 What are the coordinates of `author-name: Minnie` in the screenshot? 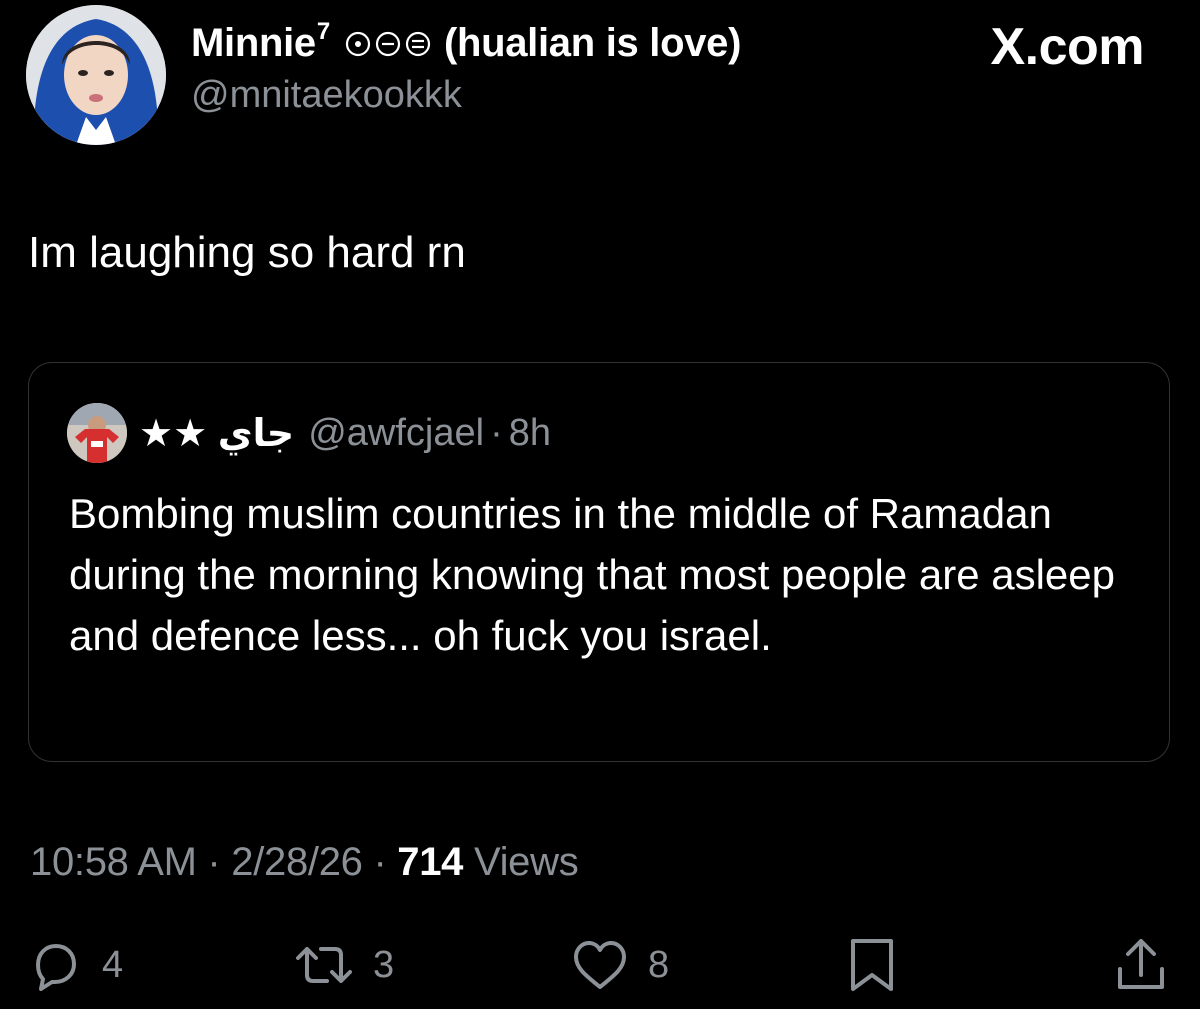 It's located at (253, 43).